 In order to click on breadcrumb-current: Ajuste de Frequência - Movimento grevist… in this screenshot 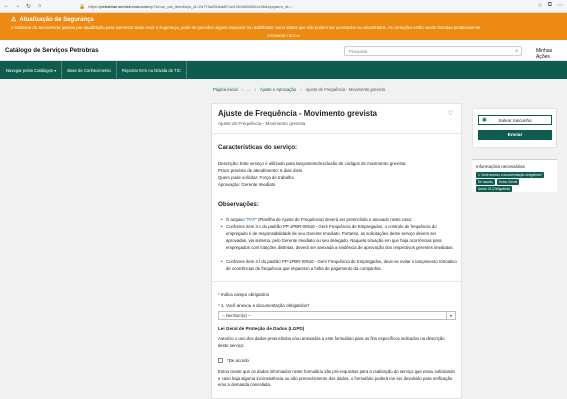, I will do `click(345, 89)`.